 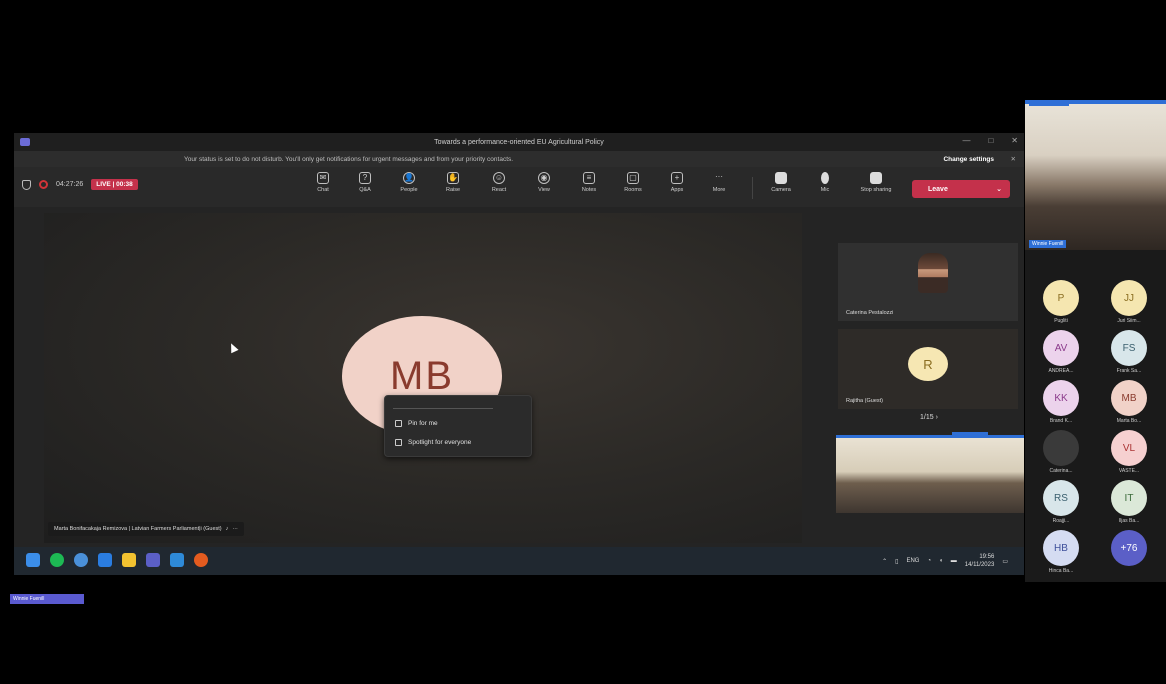 I want to click on participant-avatar: P, so click(x=1061, y=298).